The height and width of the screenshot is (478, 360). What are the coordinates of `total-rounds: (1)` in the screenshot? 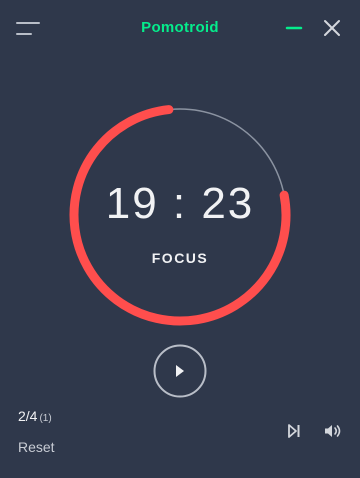 It's located at (45, 418).